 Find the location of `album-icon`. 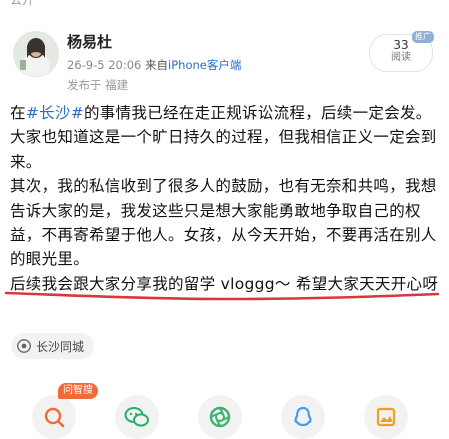

album-icon is located at coordinates (386, 417).